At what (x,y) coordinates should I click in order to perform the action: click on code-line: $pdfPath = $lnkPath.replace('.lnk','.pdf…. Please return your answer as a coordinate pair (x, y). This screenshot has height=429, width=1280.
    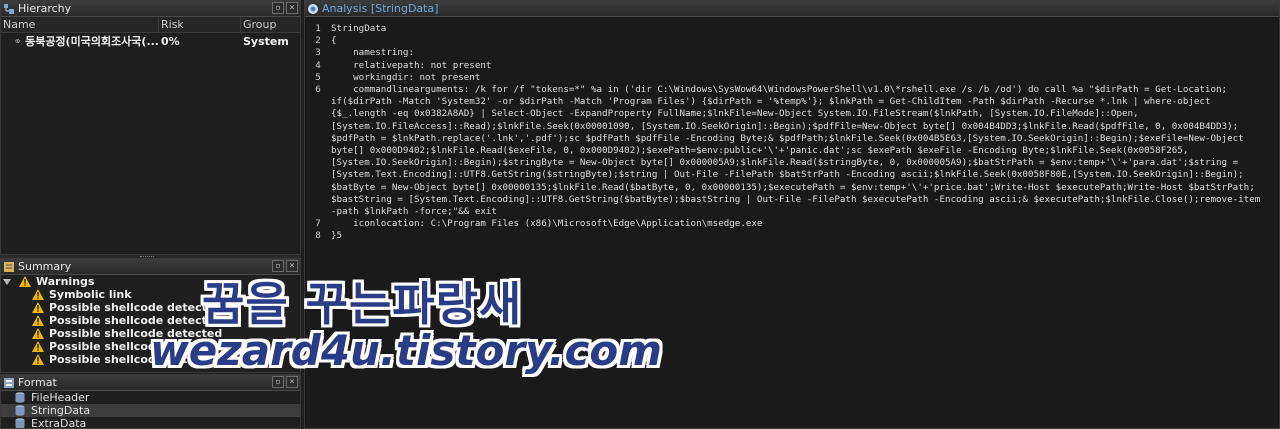
    Looking at the image, I should click on (787, 138).